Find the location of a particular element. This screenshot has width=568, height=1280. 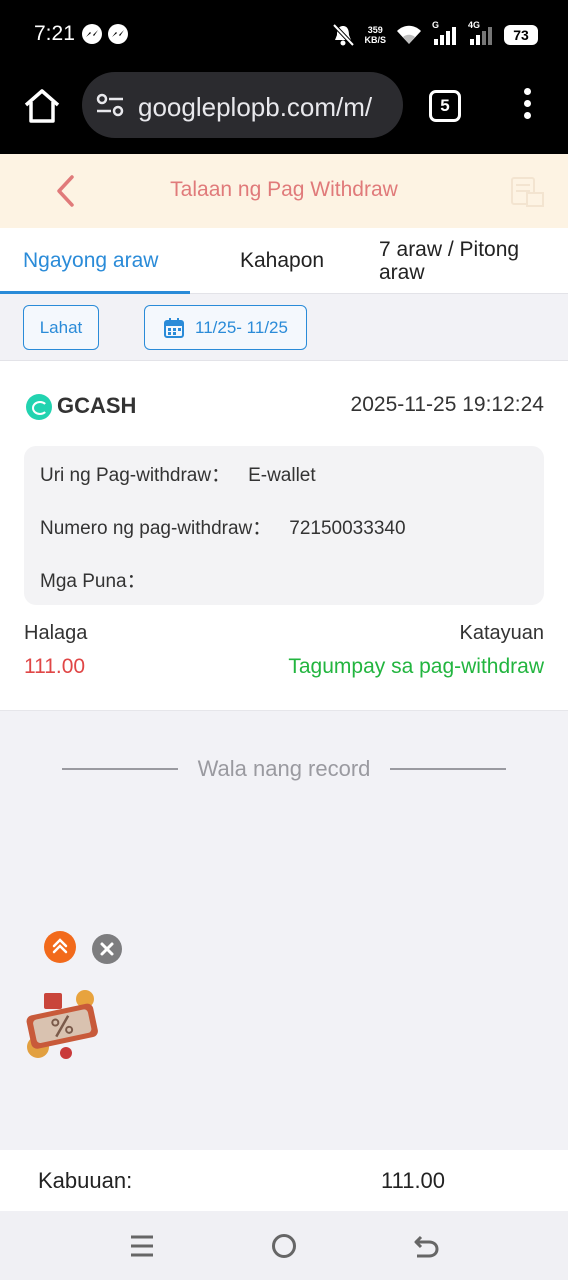

status-bar: 7:21 359 KB/S G 4G 73 is located at coordinates (284, 35).